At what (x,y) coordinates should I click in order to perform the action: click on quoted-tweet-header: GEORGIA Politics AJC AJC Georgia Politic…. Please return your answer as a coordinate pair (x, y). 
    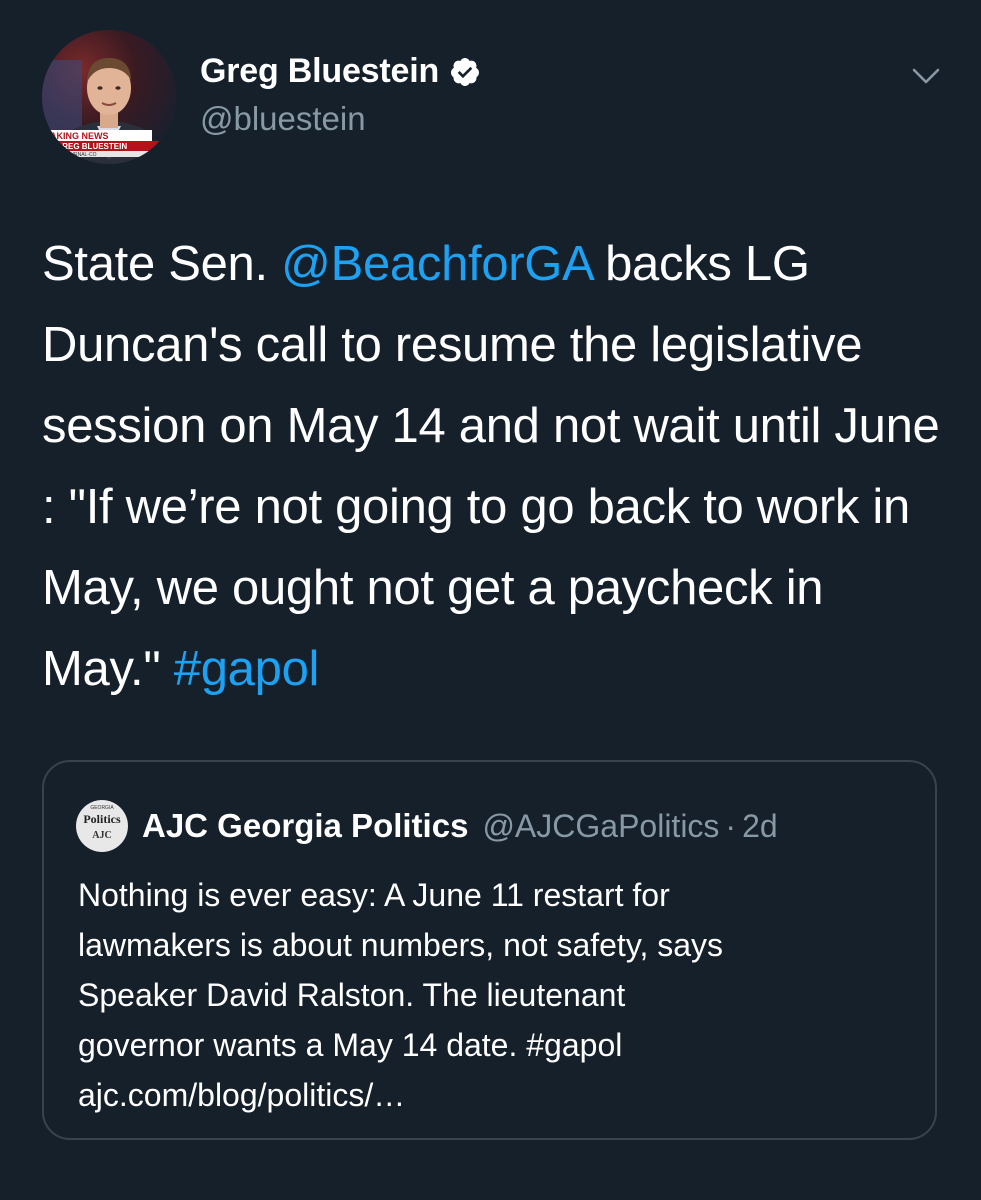
    Looking at the image, I should click on (427, 826).